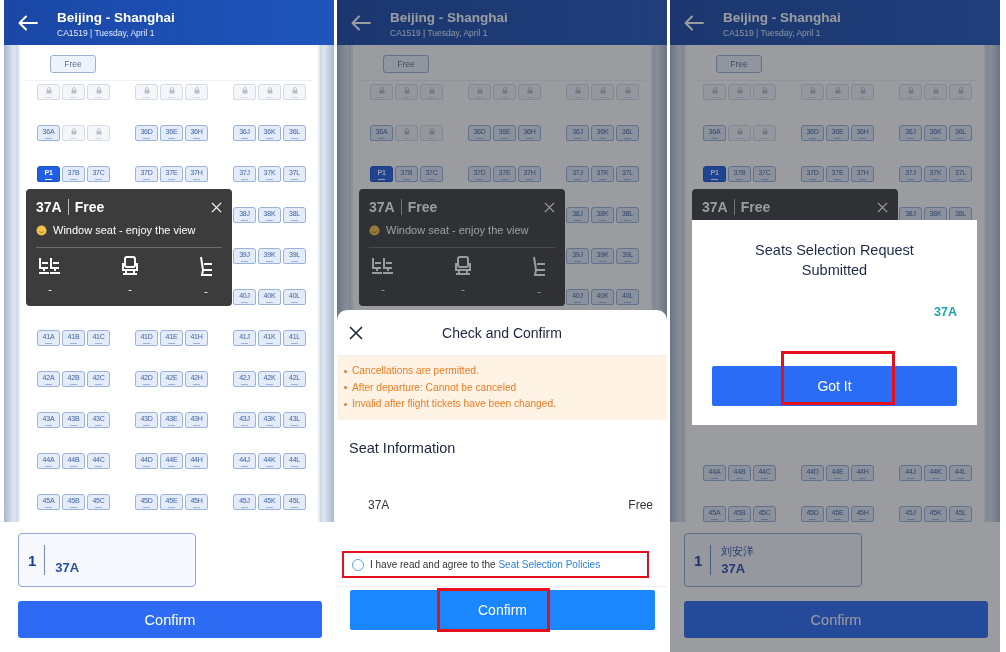 This screenshot has height=652, width=1006. Describe the element at coordinates (434, 387) in the screenshot. I see `notice-text: After departure: Cannot be canceled` at that location.